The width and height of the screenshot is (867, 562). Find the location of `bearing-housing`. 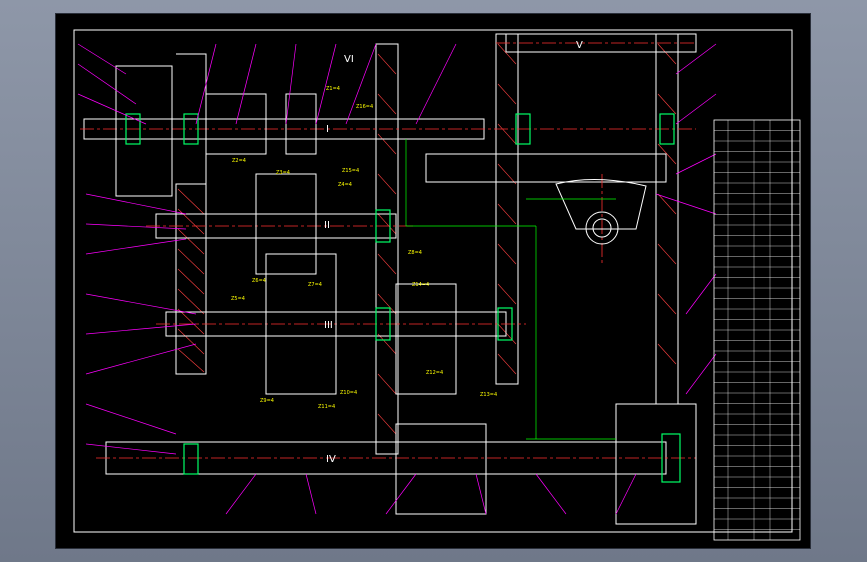

bearing-housing is located at coordinates (656, 464).